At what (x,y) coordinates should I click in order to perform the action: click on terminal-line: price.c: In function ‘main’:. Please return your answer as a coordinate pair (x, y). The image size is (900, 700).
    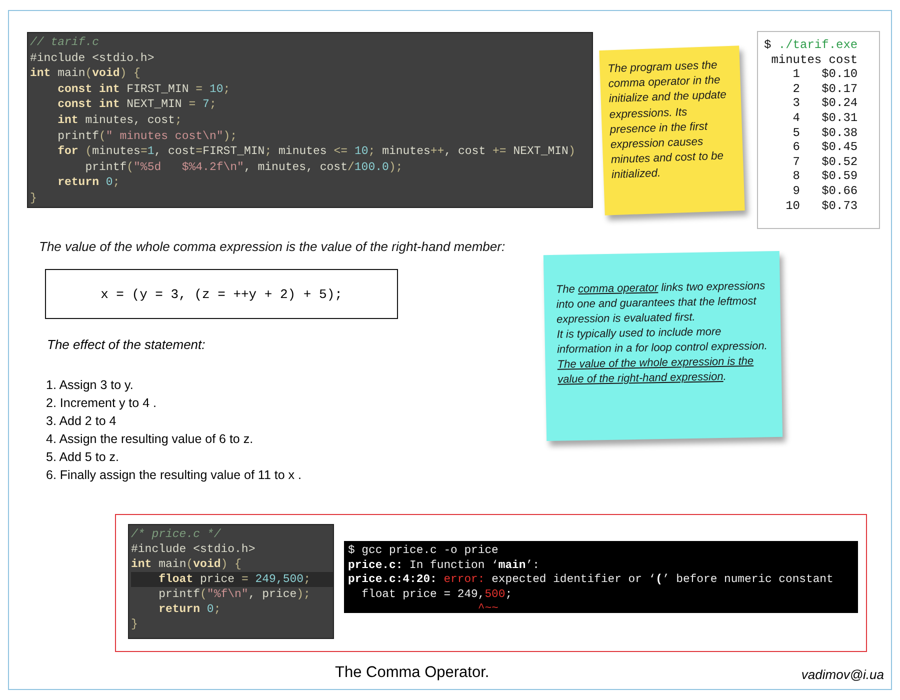
    Looking at the image, I should click on (444, 565).